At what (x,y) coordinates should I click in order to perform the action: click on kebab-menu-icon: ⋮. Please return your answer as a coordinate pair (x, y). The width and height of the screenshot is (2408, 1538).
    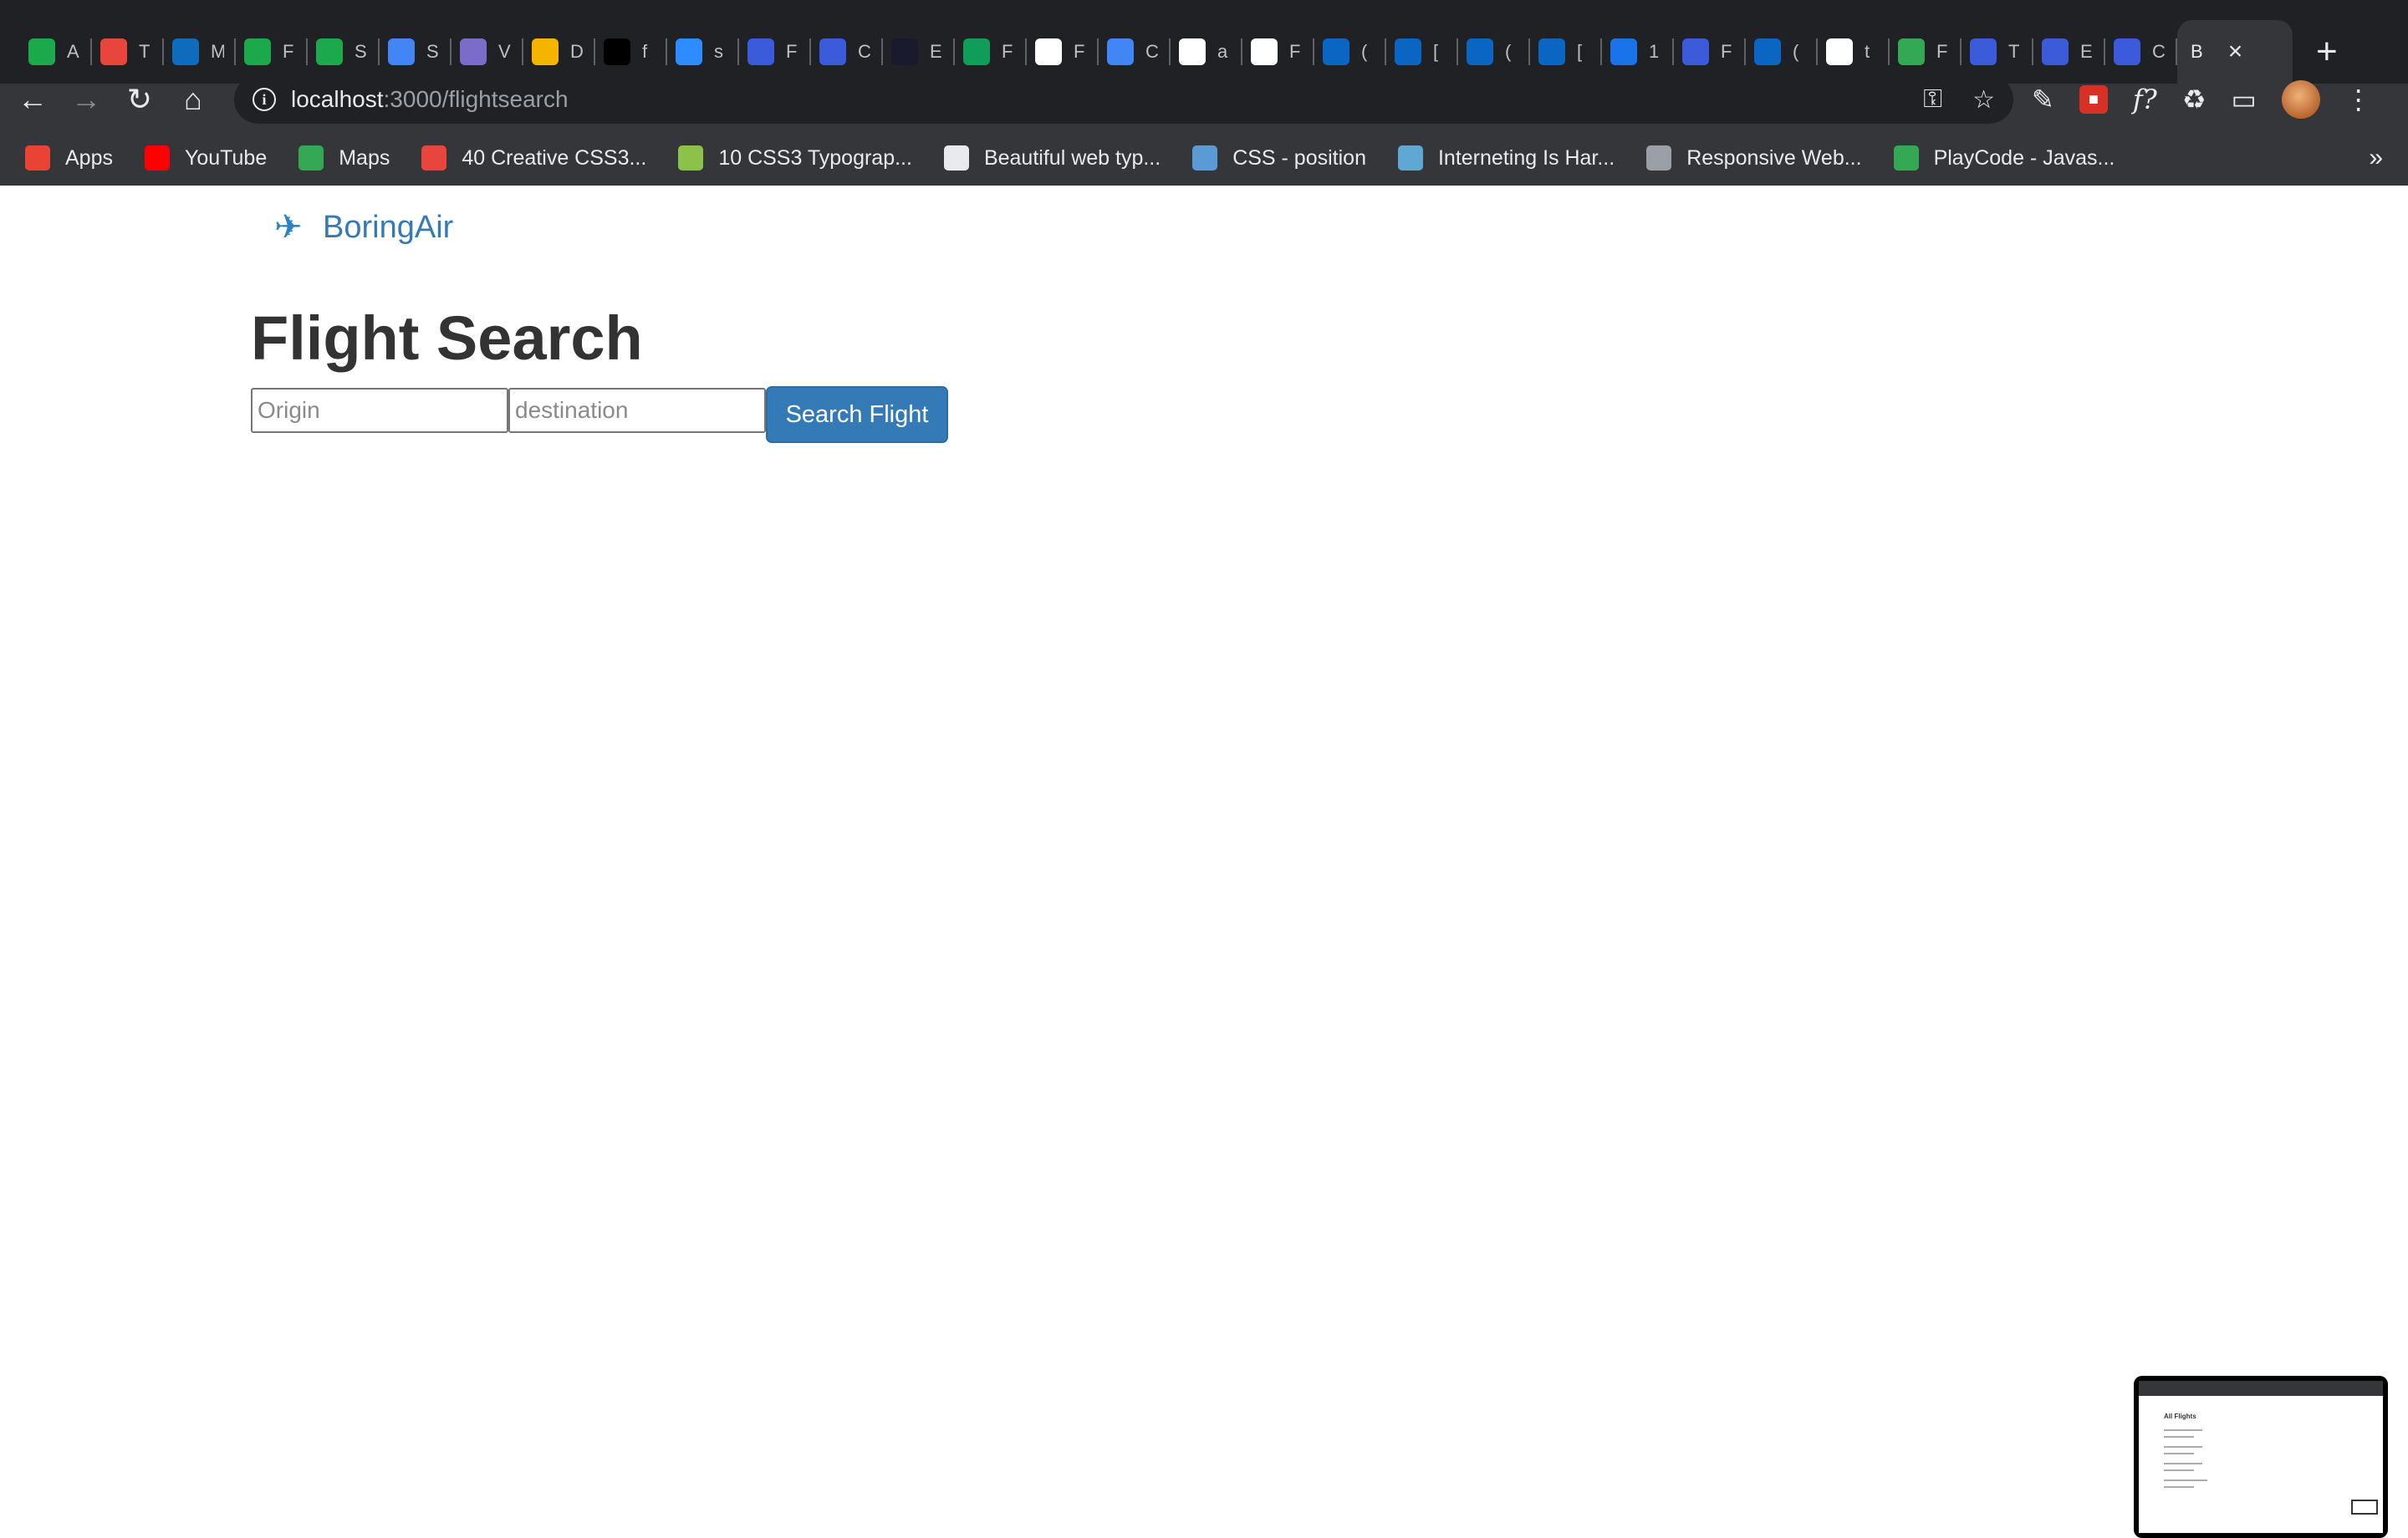
    Looking at the image, I should click on (2359, 100).